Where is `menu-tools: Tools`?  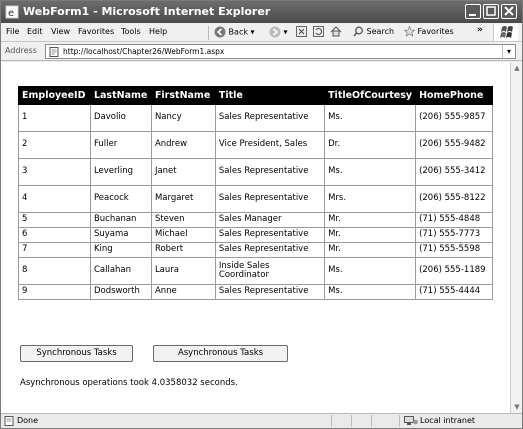 menu-tools: Tools is located at coordinates (131, 31).